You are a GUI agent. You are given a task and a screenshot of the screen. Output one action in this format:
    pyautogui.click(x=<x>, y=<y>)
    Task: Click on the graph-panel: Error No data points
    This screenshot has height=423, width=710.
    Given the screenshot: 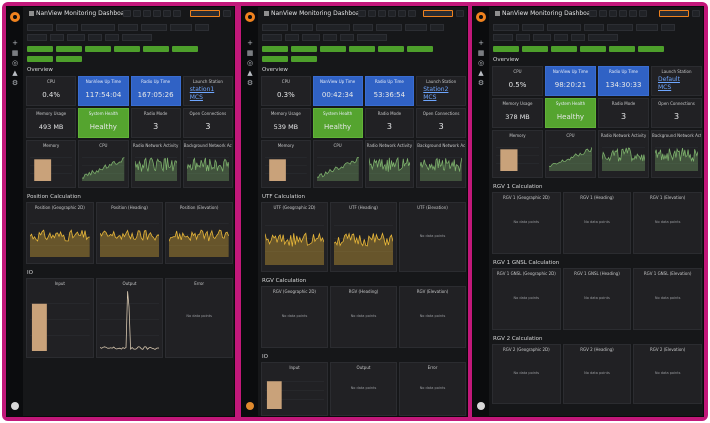 What is the action you would take?
    pyautogui.click(x=432, y=389)
    